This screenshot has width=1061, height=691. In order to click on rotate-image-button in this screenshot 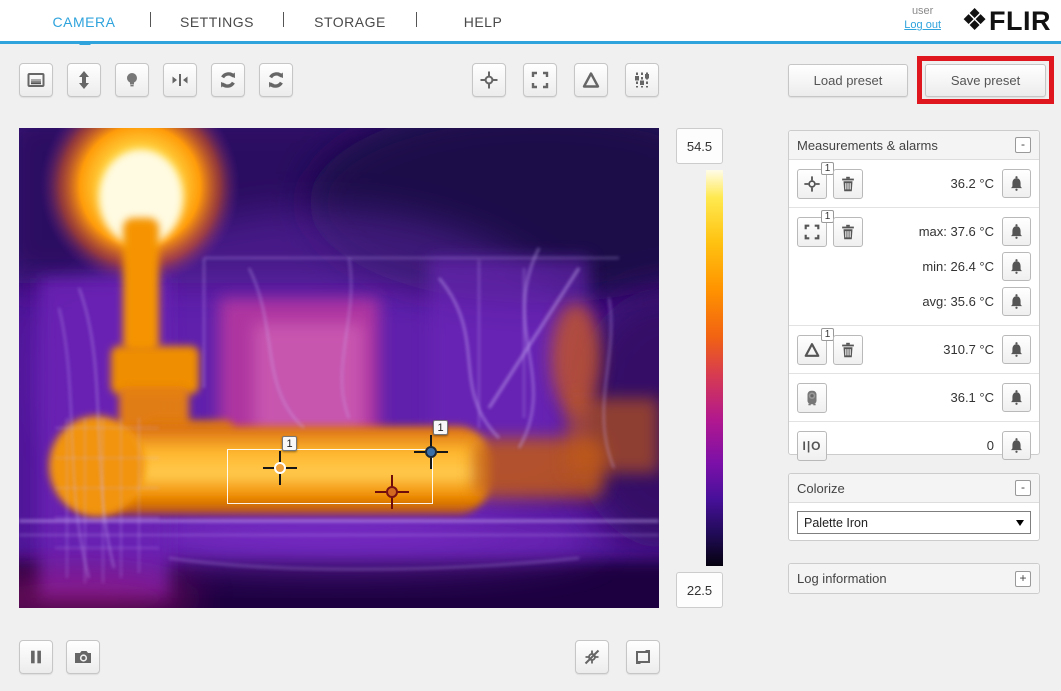, I will do `click(228, 80)`.